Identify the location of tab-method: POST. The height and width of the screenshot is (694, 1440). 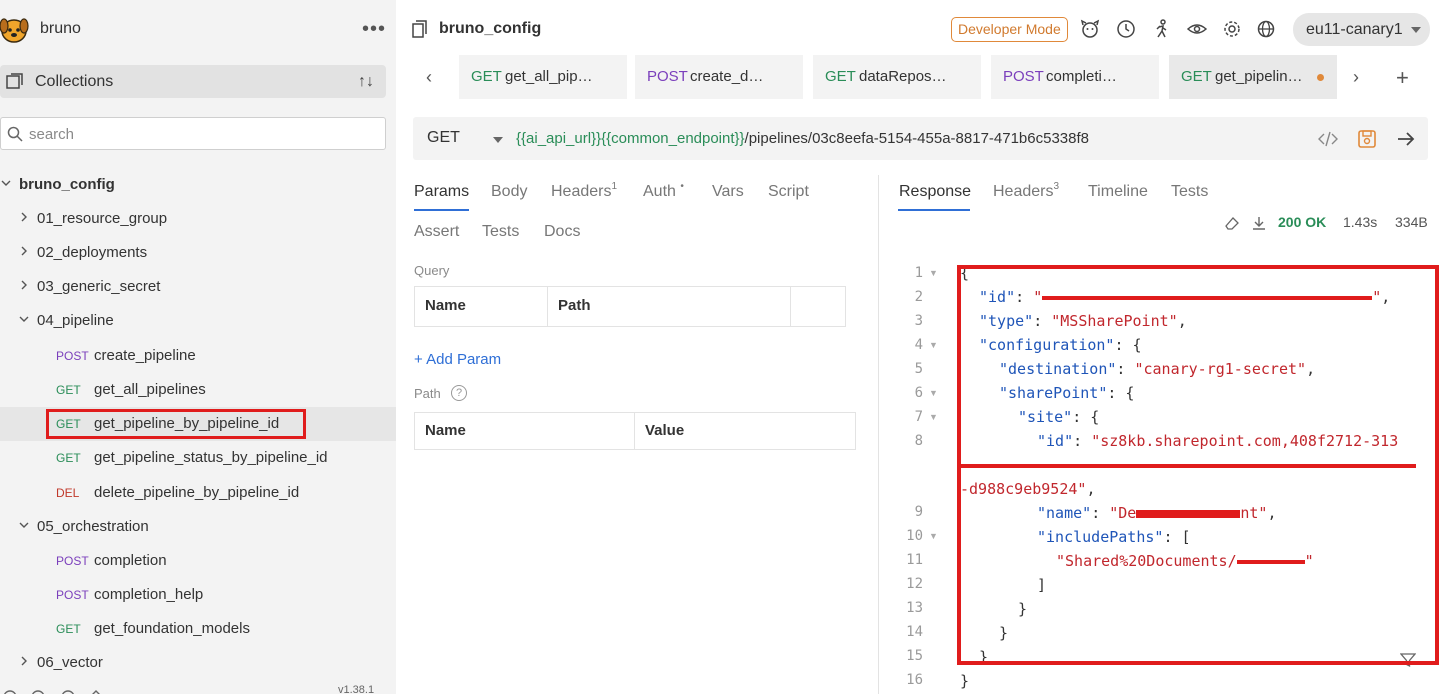
(1023, 76).